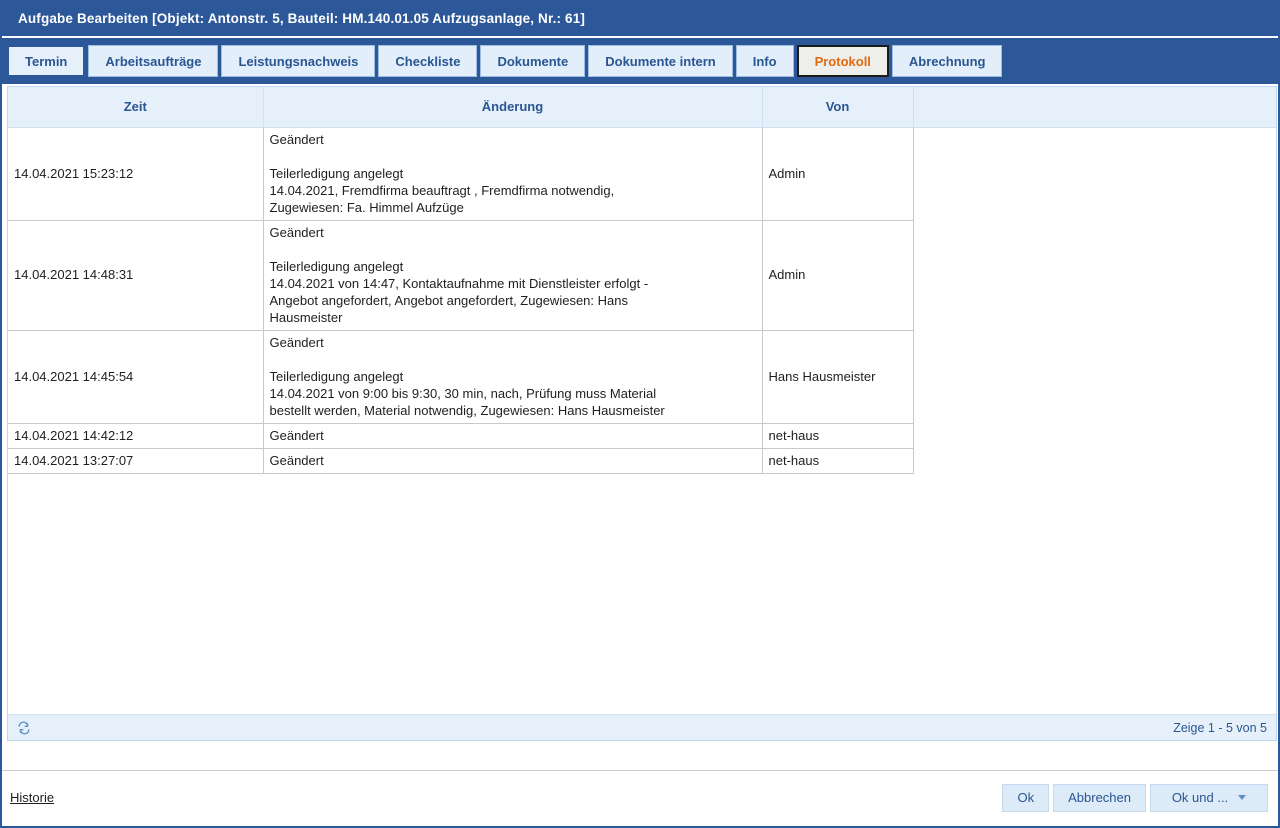  I want to click on table-row: 14.04.2021 14:42:12 Geändert net-haus, so click(642, 436).